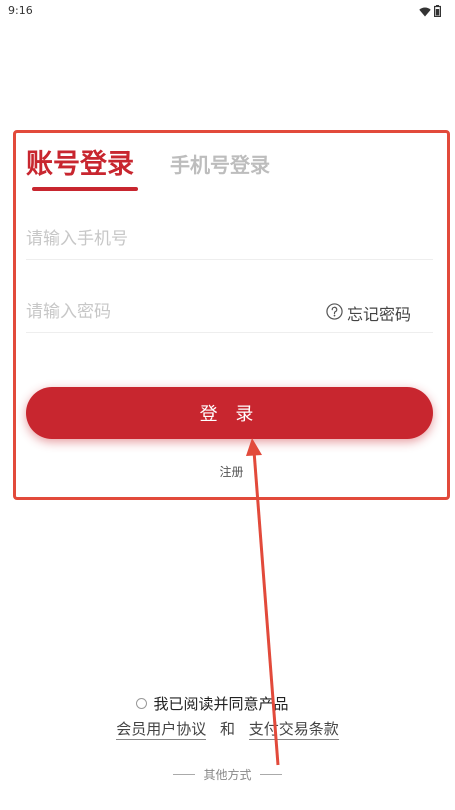  I want to click on active-tab-indicator, so click(85, 189).